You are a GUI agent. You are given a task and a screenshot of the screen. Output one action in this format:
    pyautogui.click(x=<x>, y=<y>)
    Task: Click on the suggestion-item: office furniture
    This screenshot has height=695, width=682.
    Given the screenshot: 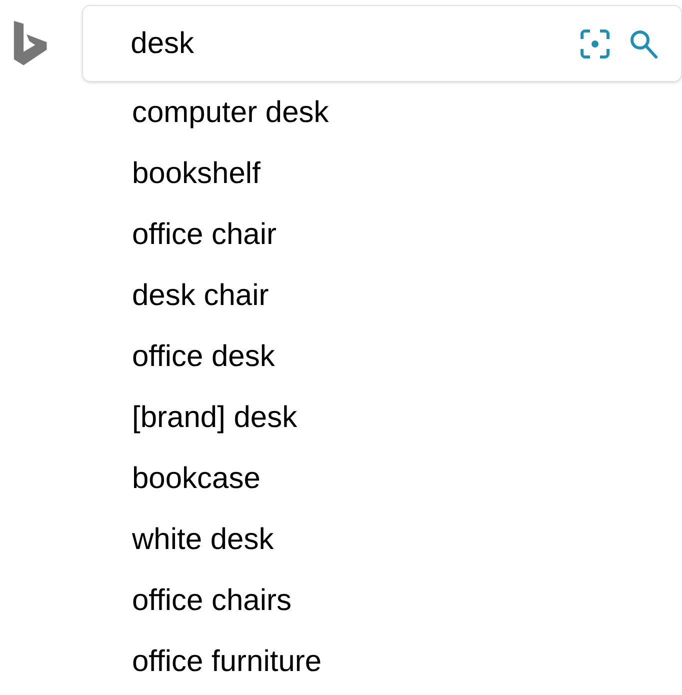 What is the action you would take?
    pyautogui.click(x=227, y=661)
    